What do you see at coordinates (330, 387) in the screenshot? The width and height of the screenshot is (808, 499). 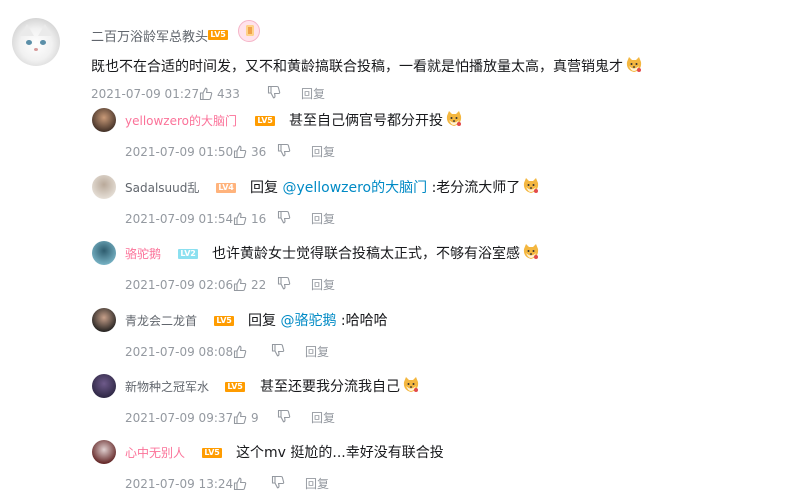 I see `reply-body: 甚至还要我分流我自己` at bounding box center [330, 387].